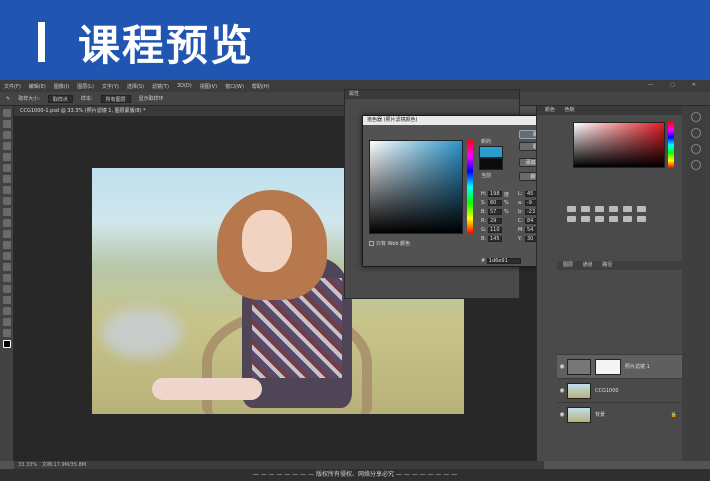 This screenshot has width=710, height=481. Describe the element at coordinates (520, 212) in the screenshot. I see `field-label: b:` at that location.